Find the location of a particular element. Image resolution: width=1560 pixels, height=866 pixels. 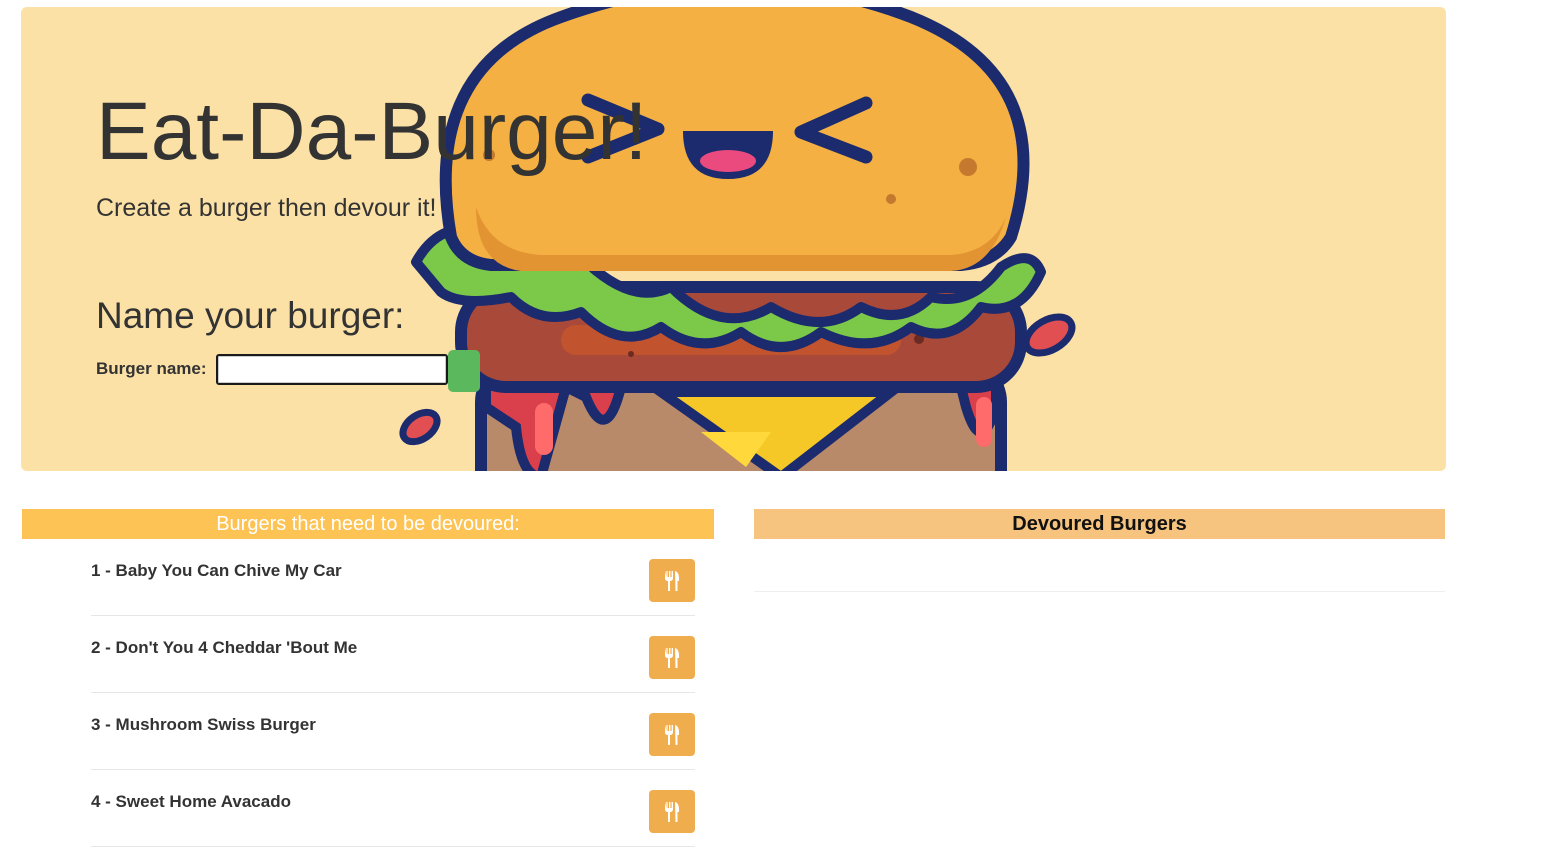

list-item: 2 - Don't You 4 Cheddar 'Bout Me is located at coordinates (393, 654).